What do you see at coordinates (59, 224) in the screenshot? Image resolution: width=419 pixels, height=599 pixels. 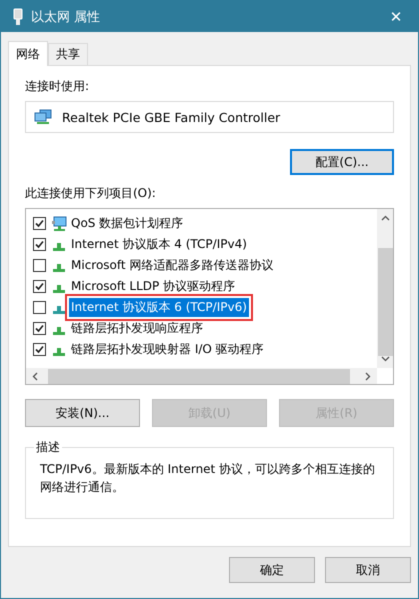 I see `monitor-icon` at bounding box center [59, 224].